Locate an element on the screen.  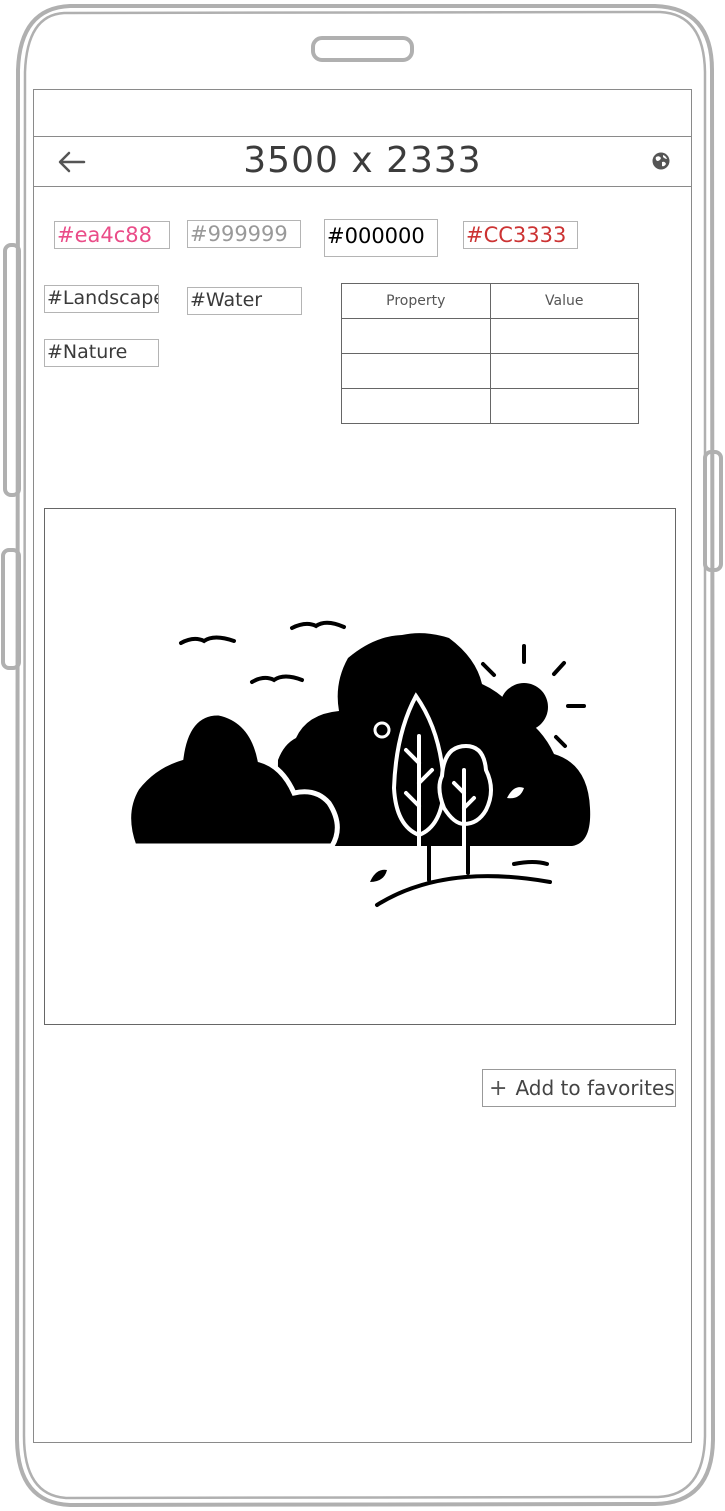
color-chip-label: #CC3333 is located at coordinates (516, 235).